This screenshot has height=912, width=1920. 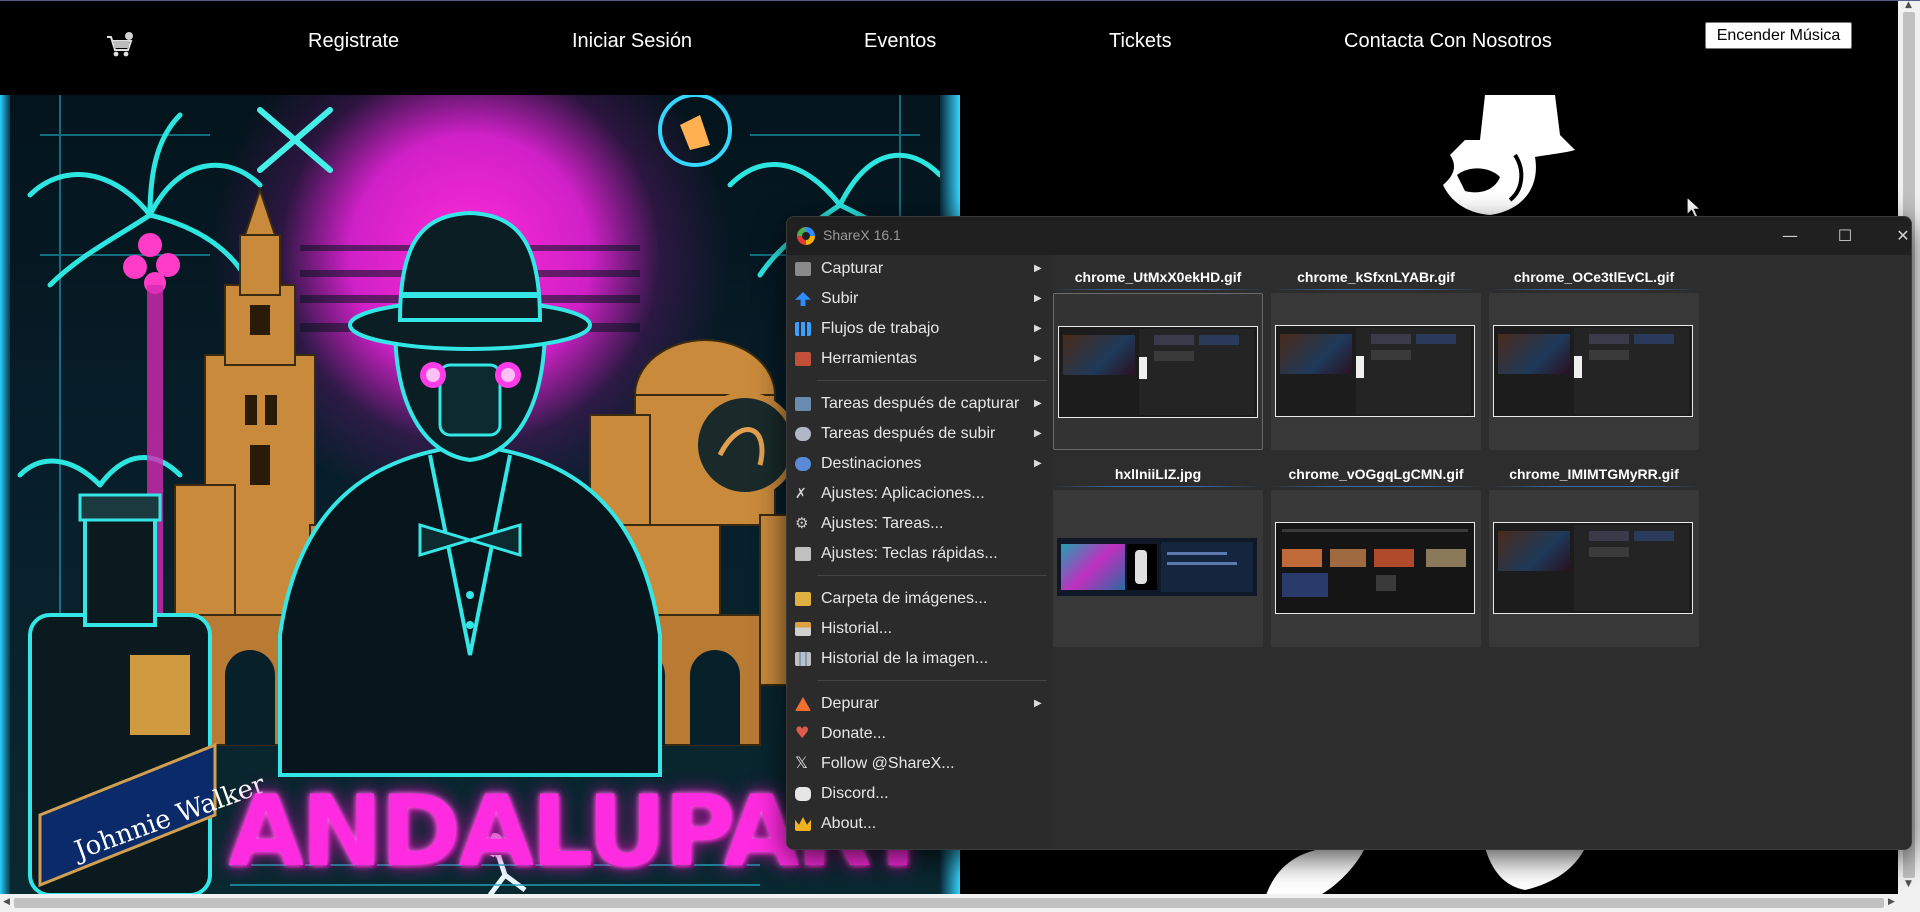 What do you see at coordinates (1376, 277) in the screenshot?
I see `tile-filename: chrome_kSfxnLYABr.gif` at bounding box center [1376, 277].